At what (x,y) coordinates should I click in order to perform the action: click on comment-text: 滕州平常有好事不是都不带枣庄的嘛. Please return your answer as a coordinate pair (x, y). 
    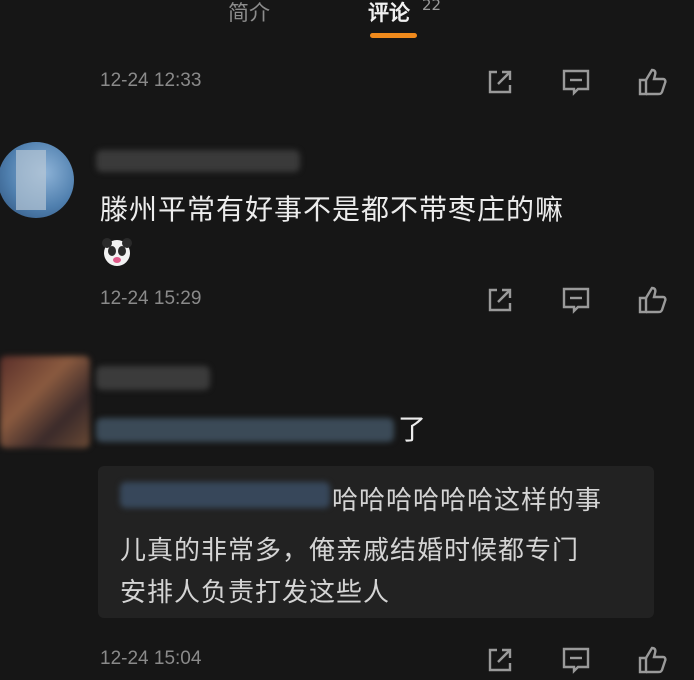
    Looking at the image, I should click on (332, 209).